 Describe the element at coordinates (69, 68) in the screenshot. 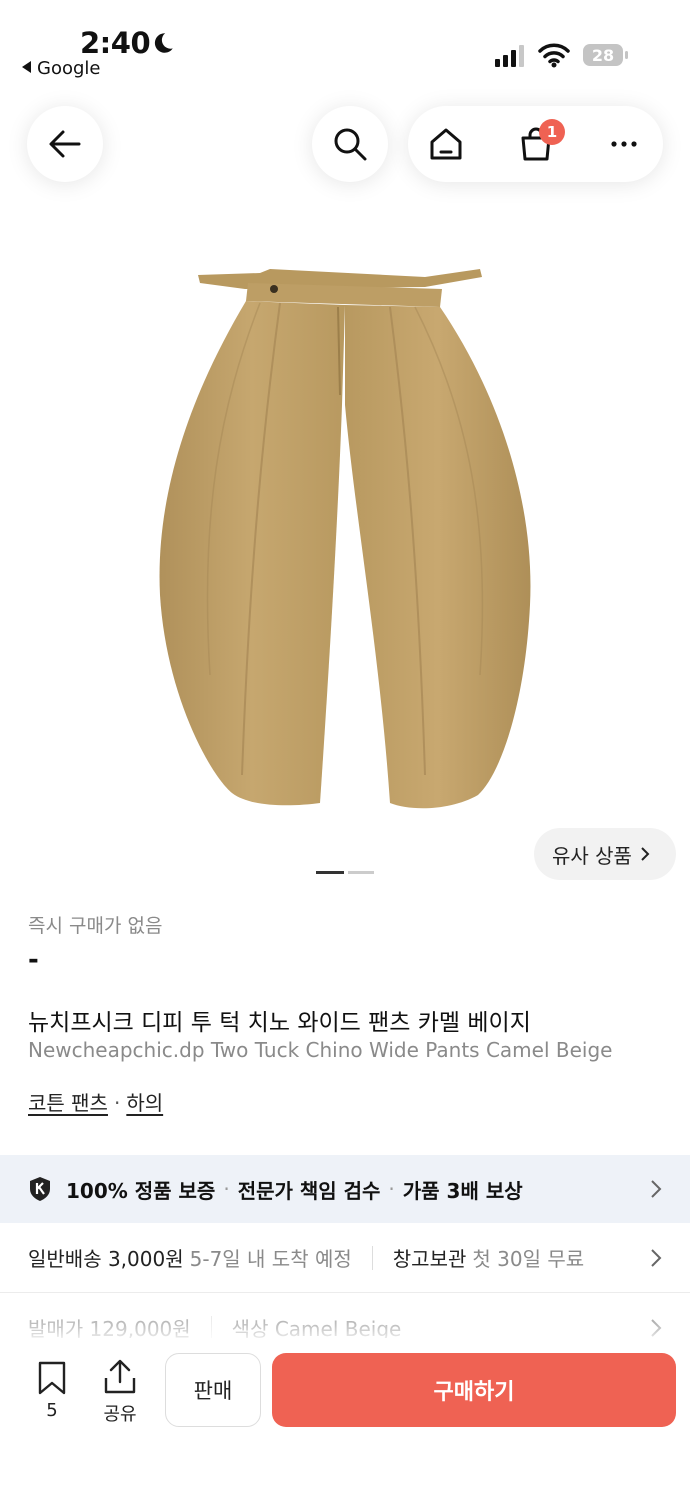

I see `back-app-label: Google` at that location.